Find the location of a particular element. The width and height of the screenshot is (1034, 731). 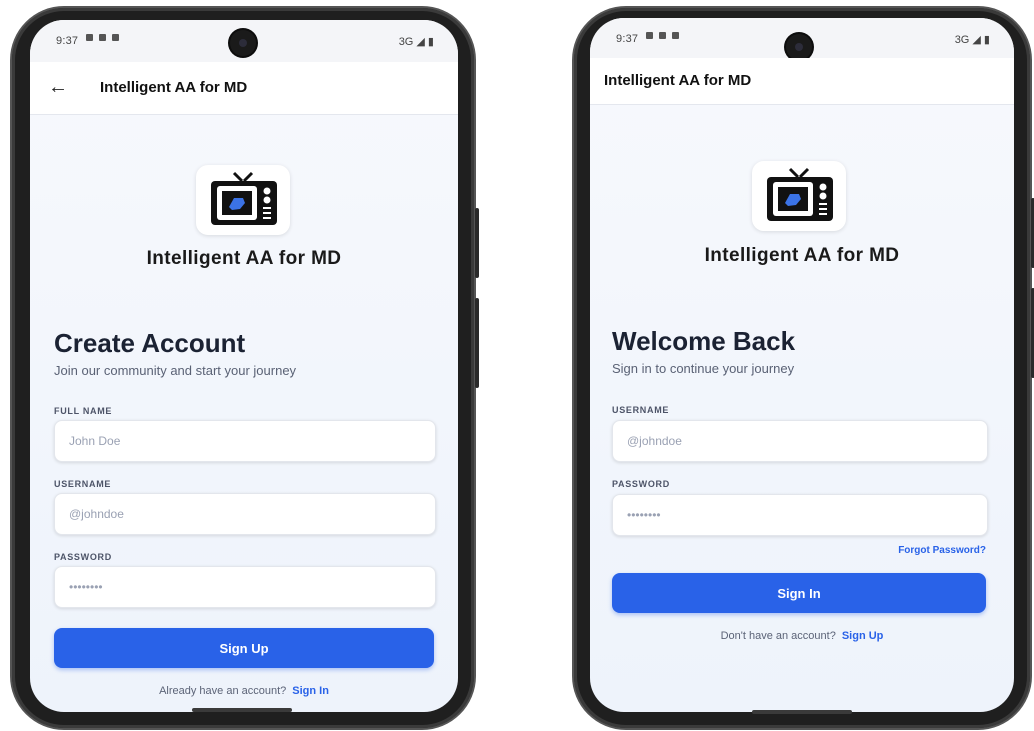

app-bar: ← Intelligent AA for MD is located at coordinates (244, 88).